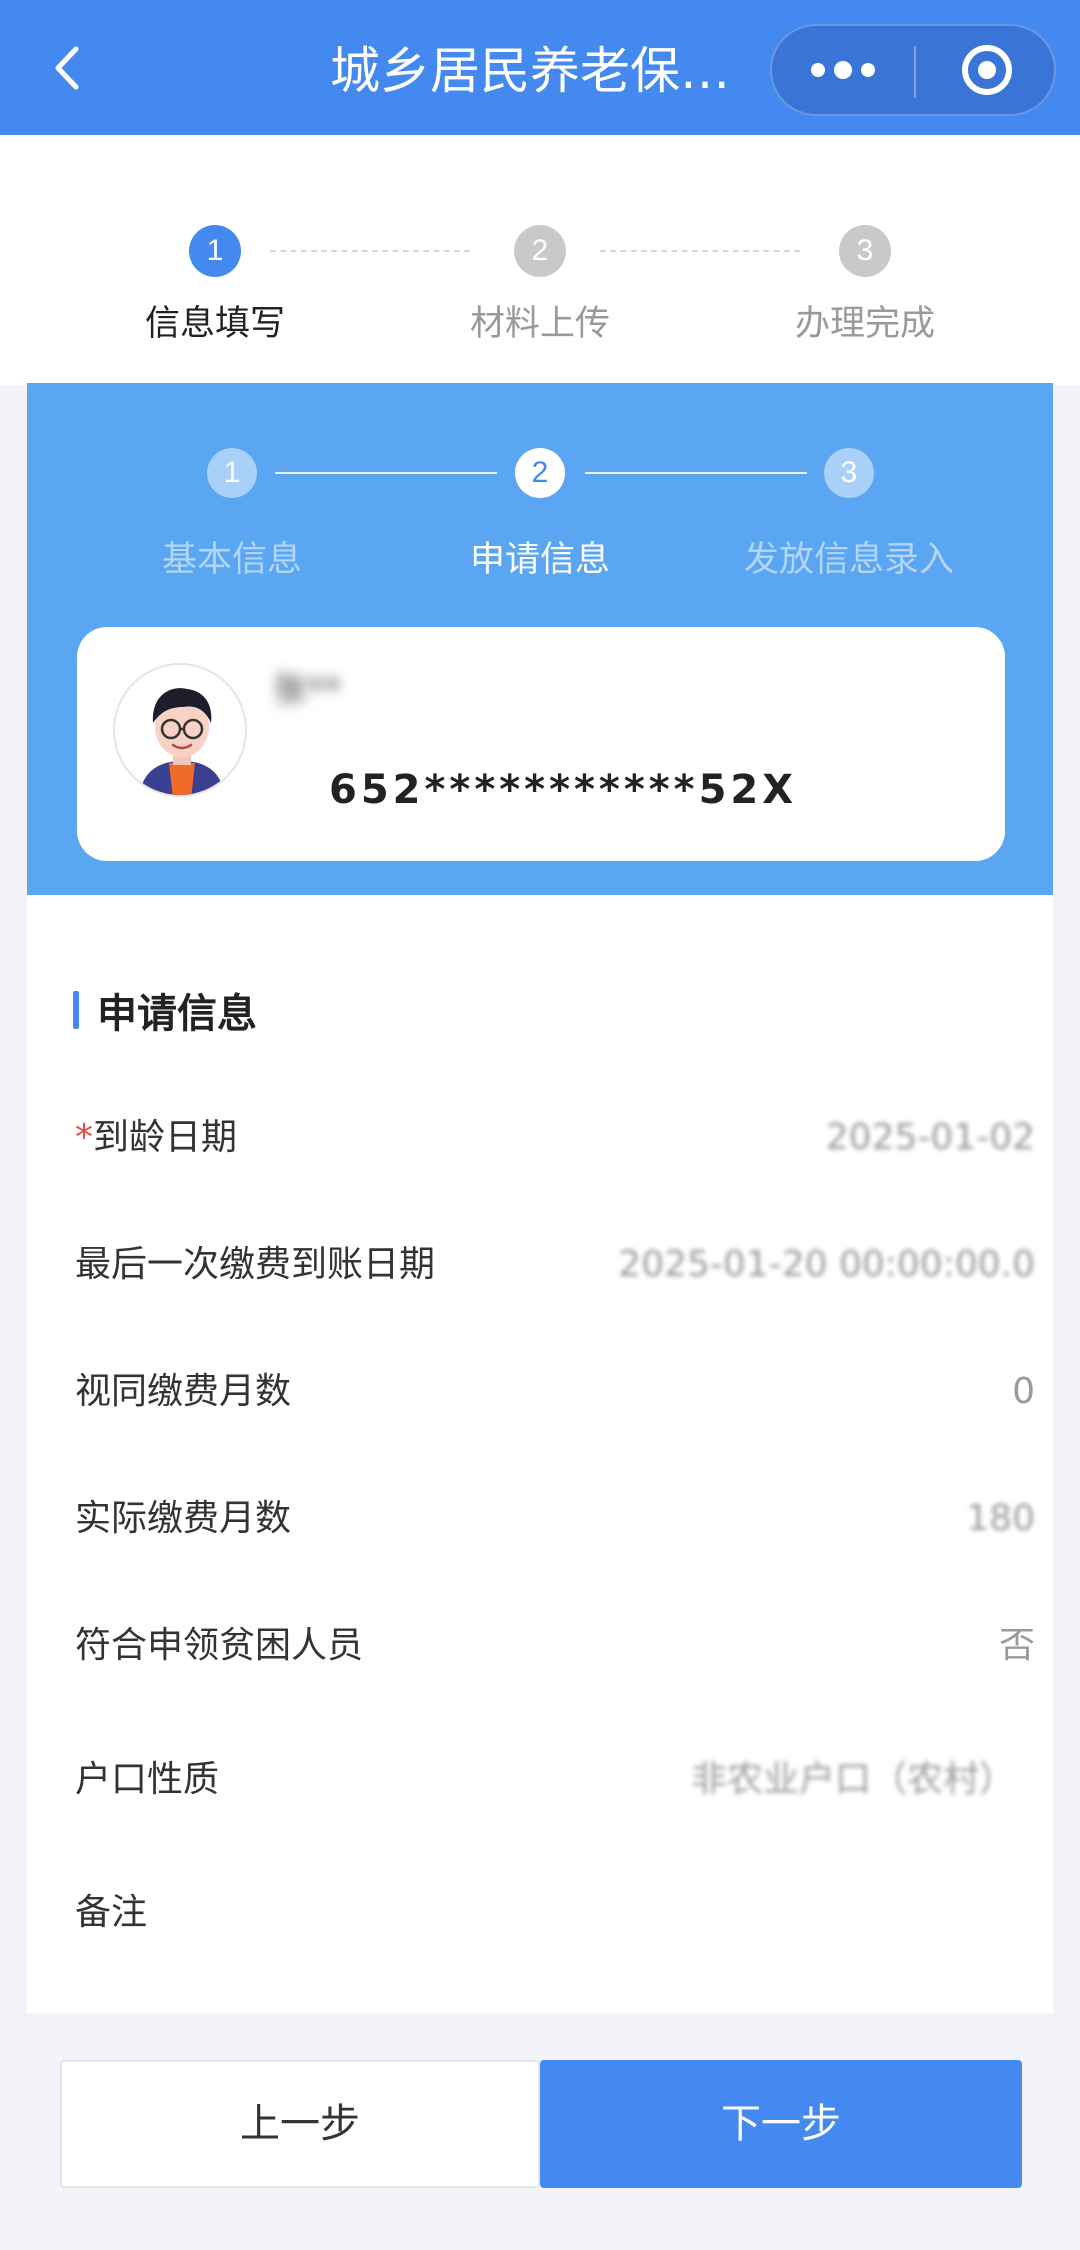  What do you see at coordinates (852, 1779) in the screenshot?
I see `field-value: 非农业户口（农村）` at bounding box center [852, 1779].